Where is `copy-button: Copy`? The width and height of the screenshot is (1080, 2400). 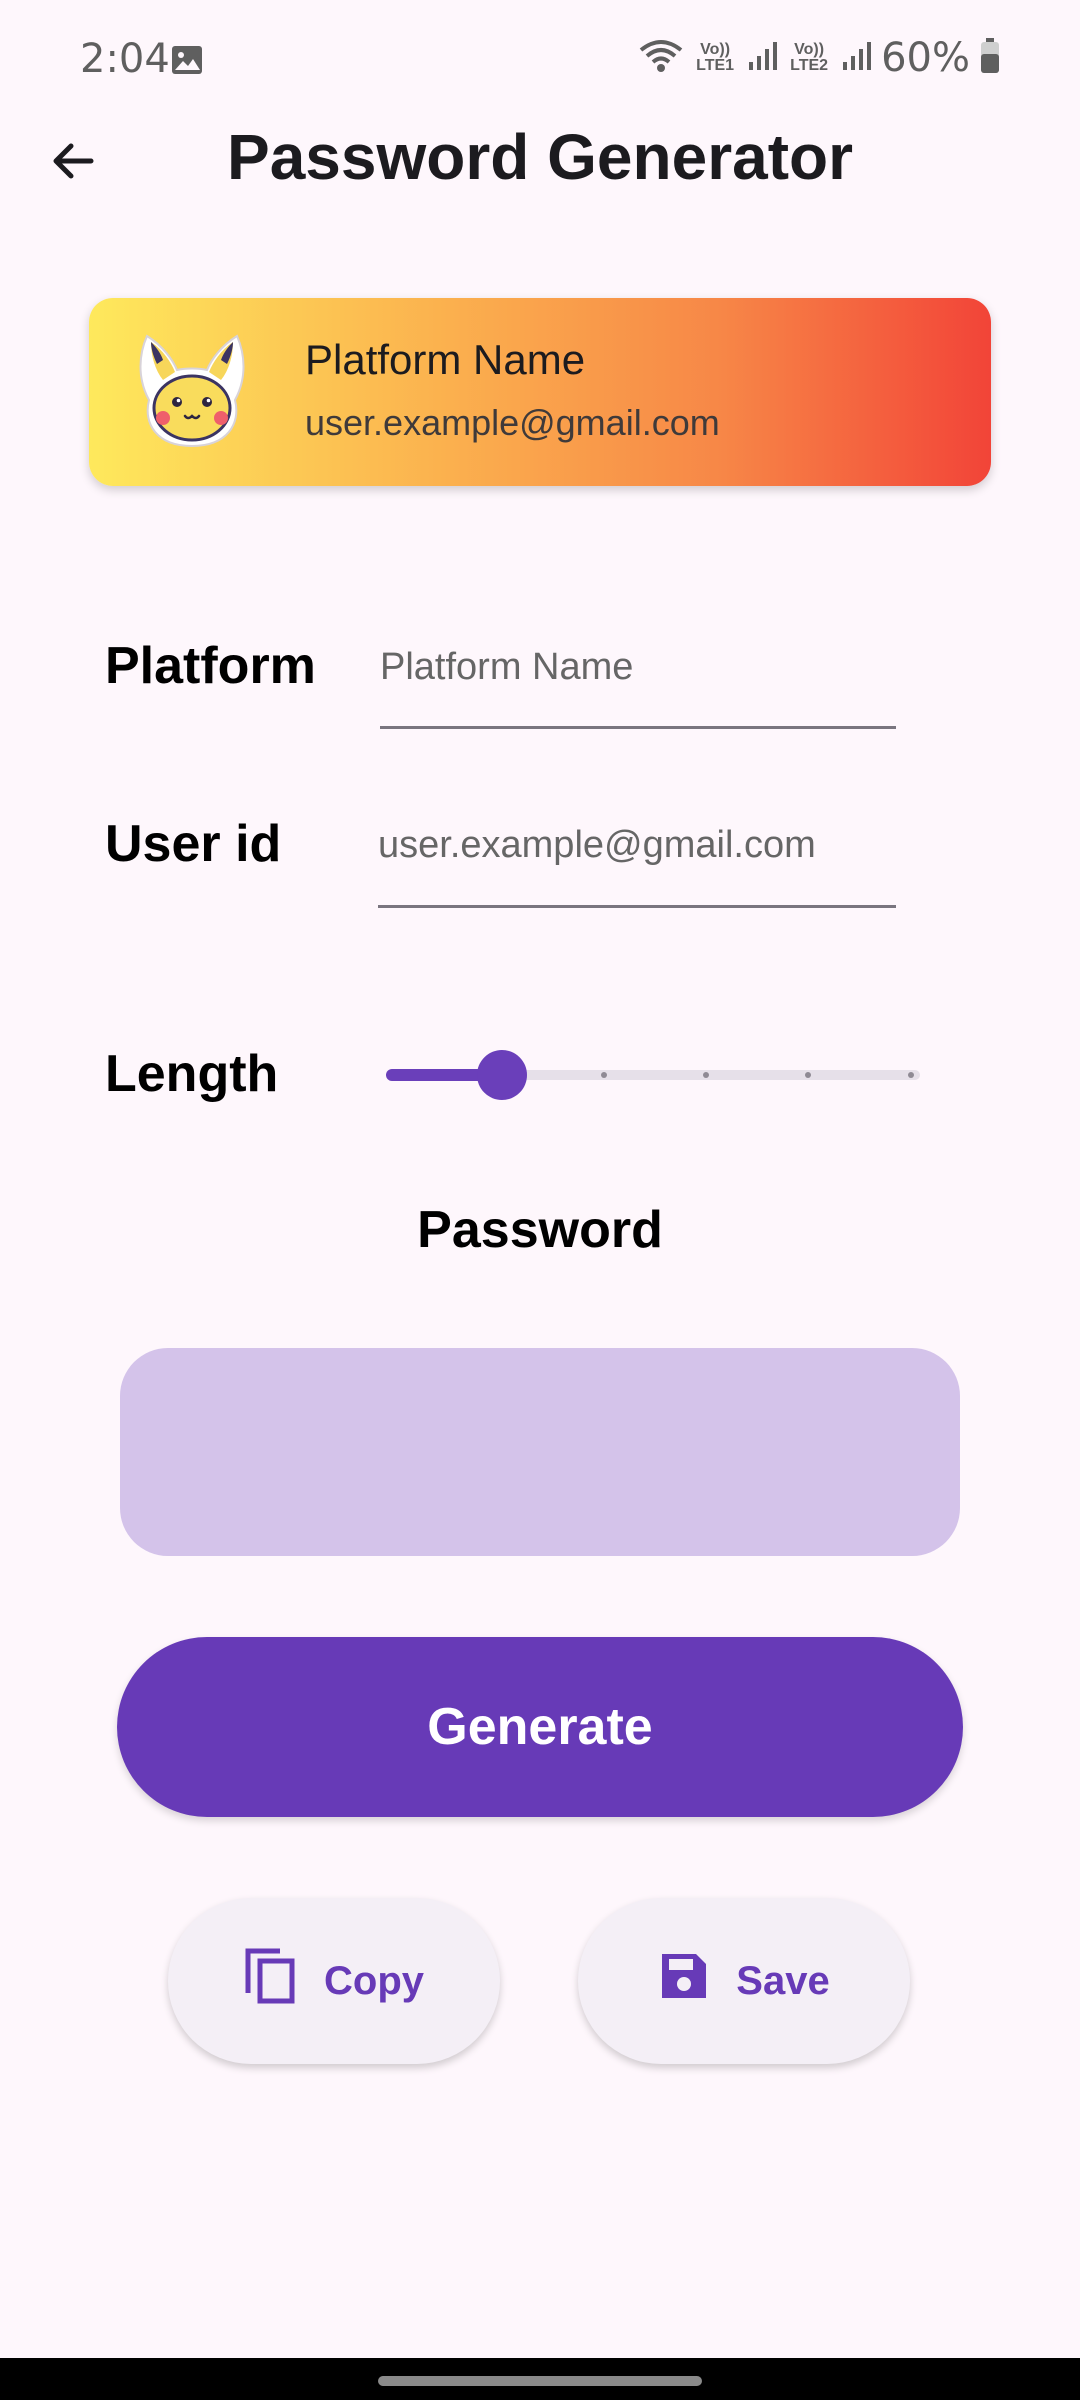 copy-button: Copy is located at coordinates (334, 1981).